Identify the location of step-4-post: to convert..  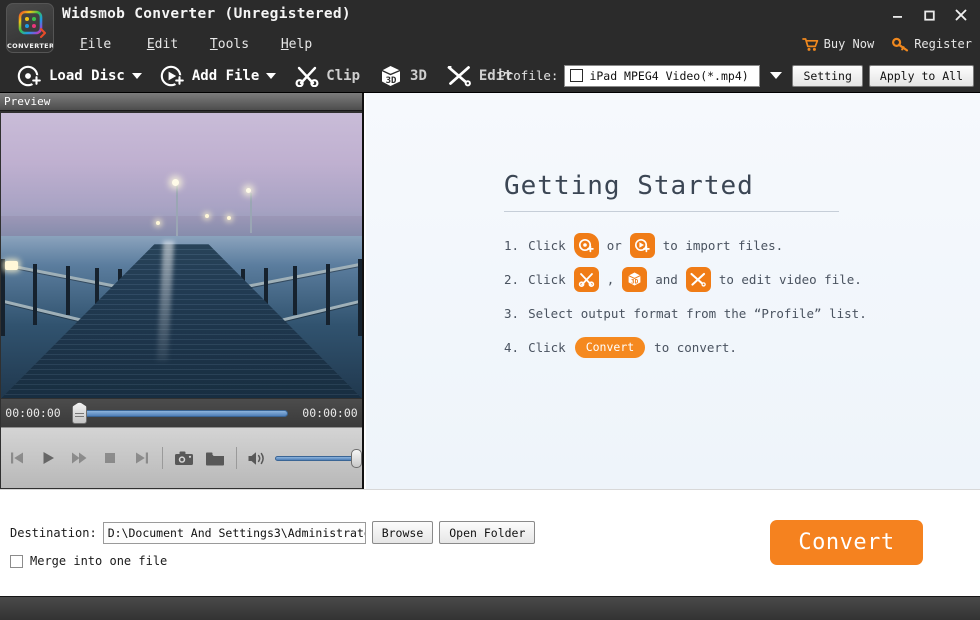
(695, 347).